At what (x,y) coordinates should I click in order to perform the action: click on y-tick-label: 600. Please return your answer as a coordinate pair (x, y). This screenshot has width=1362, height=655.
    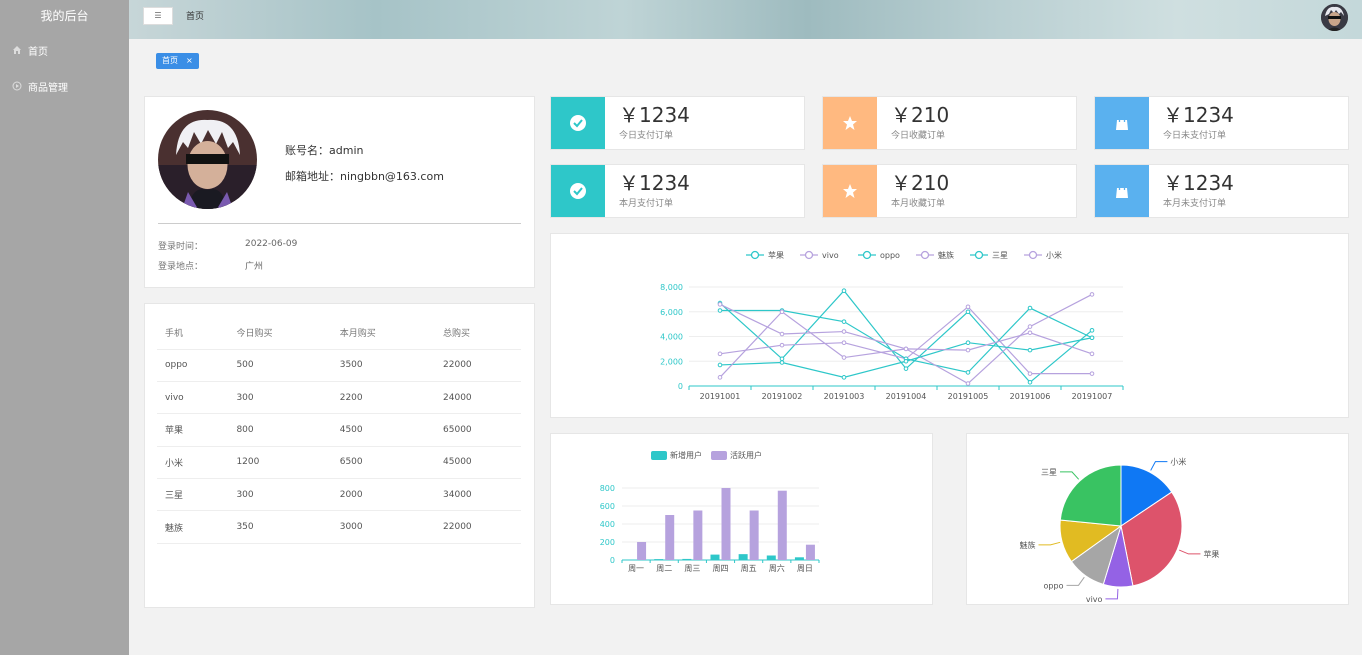
    Looking at the image, I should click on (607, 506).